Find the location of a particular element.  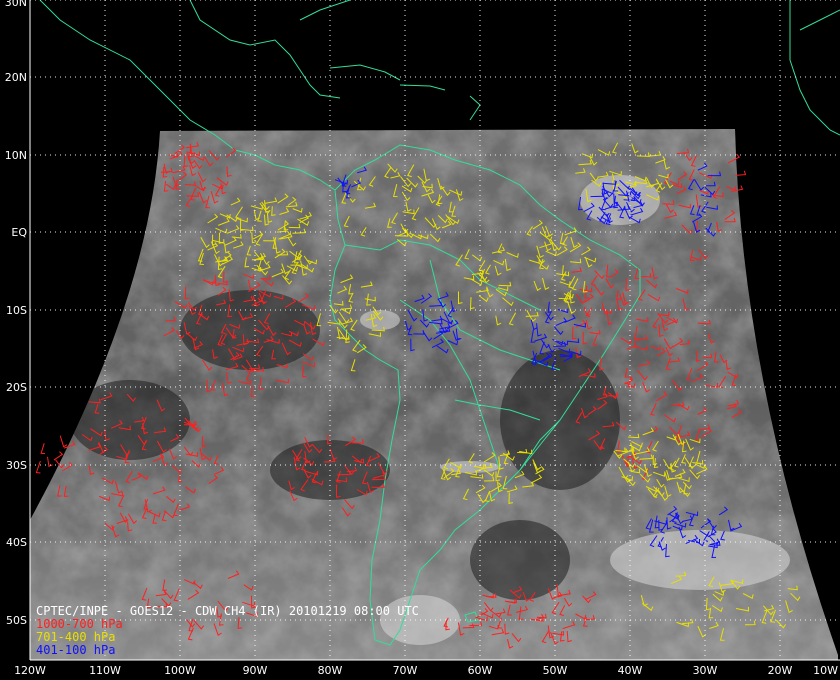

latitude-label: 10S is located at coordinates (16, 310).